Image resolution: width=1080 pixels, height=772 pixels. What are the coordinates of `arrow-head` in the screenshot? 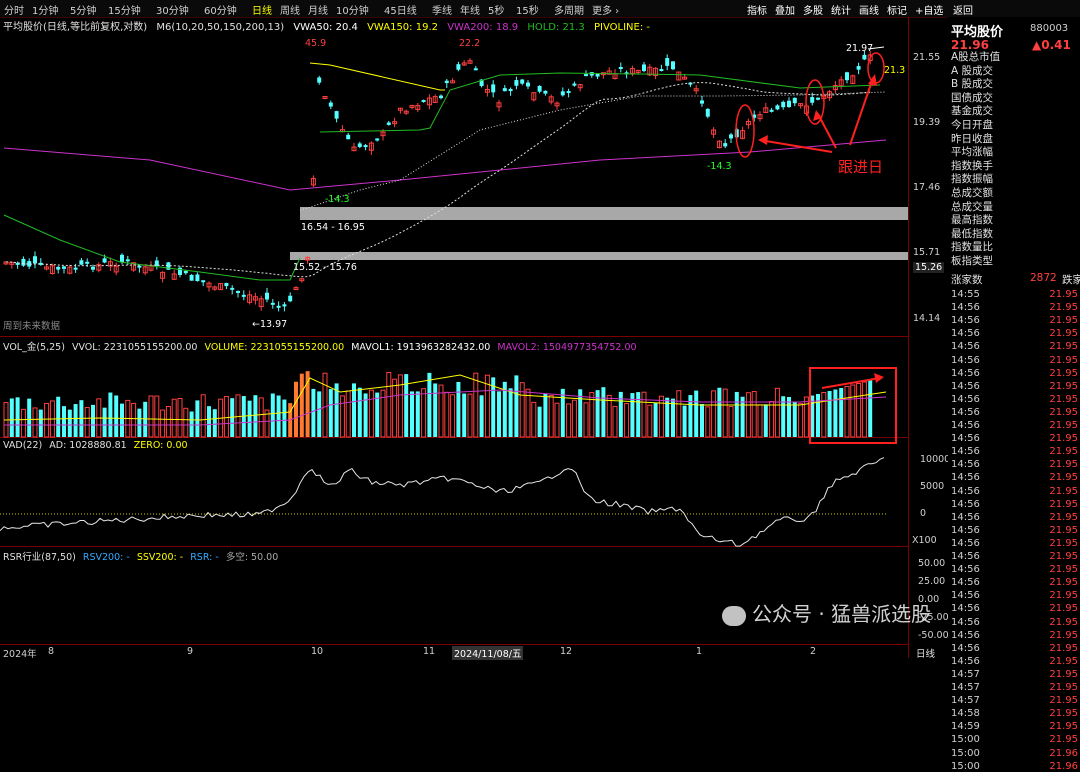 It's located at (879, 378).